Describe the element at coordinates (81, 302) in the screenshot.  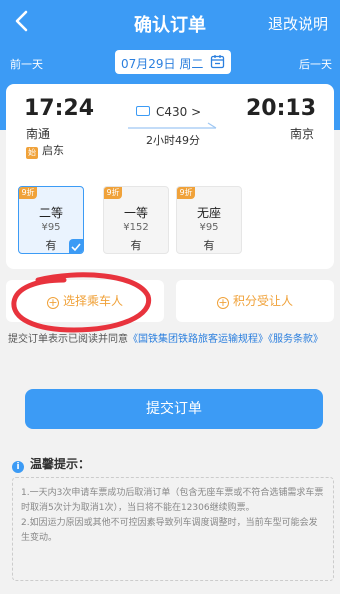
I see `red-circle-annotation` at that location.